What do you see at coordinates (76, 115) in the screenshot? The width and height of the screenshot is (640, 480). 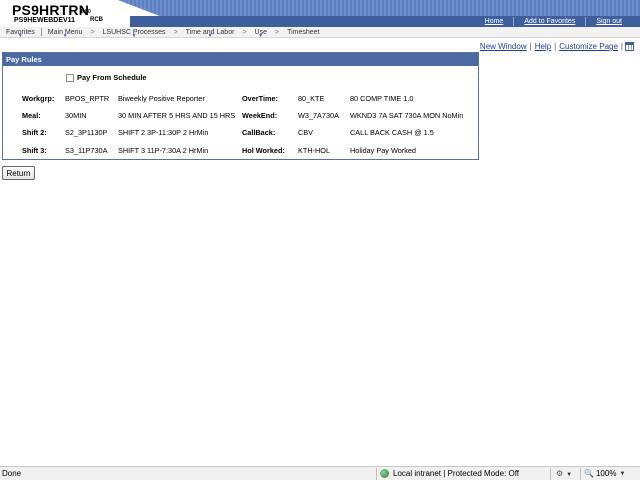 I see `meal-code: 30MIN` at bounding box center [76, 115].